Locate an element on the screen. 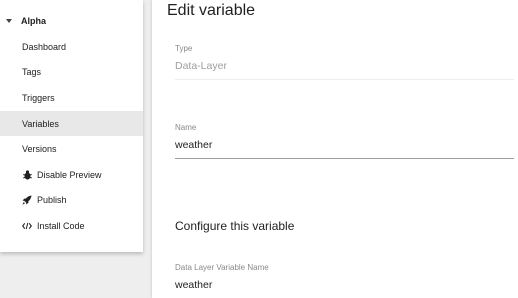 The image size is (518, 298). dl-variable-name-label: Data Layer Variable Name is located at coordinates (222, 267).